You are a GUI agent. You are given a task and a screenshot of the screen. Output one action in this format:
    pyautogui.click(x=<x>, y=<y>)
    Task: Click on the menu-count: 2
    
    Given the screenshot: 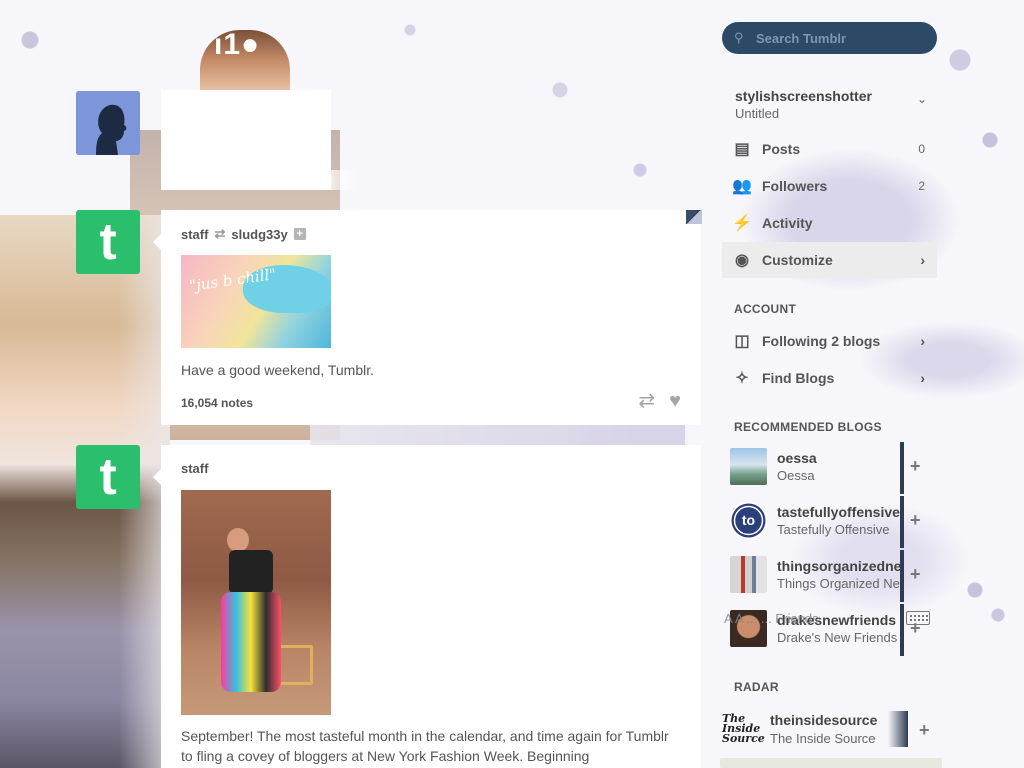 What is the action you would take?
    pyautogui.click(x=921, y=186)
    